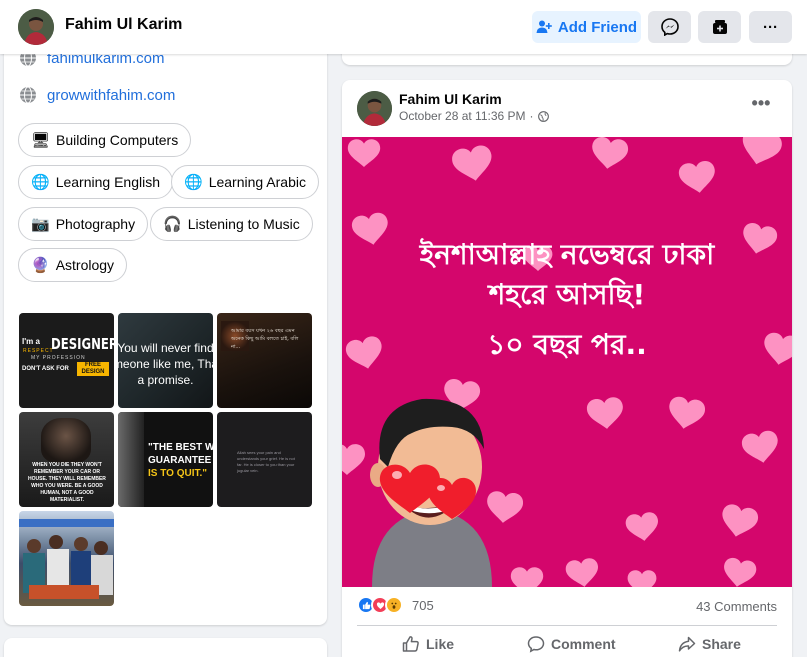 The height and width of the screenshot is (657, 807). Describe the element at coordinates (41, 140) in the screenshot. I see `computer-icon: 🖥` at that location.